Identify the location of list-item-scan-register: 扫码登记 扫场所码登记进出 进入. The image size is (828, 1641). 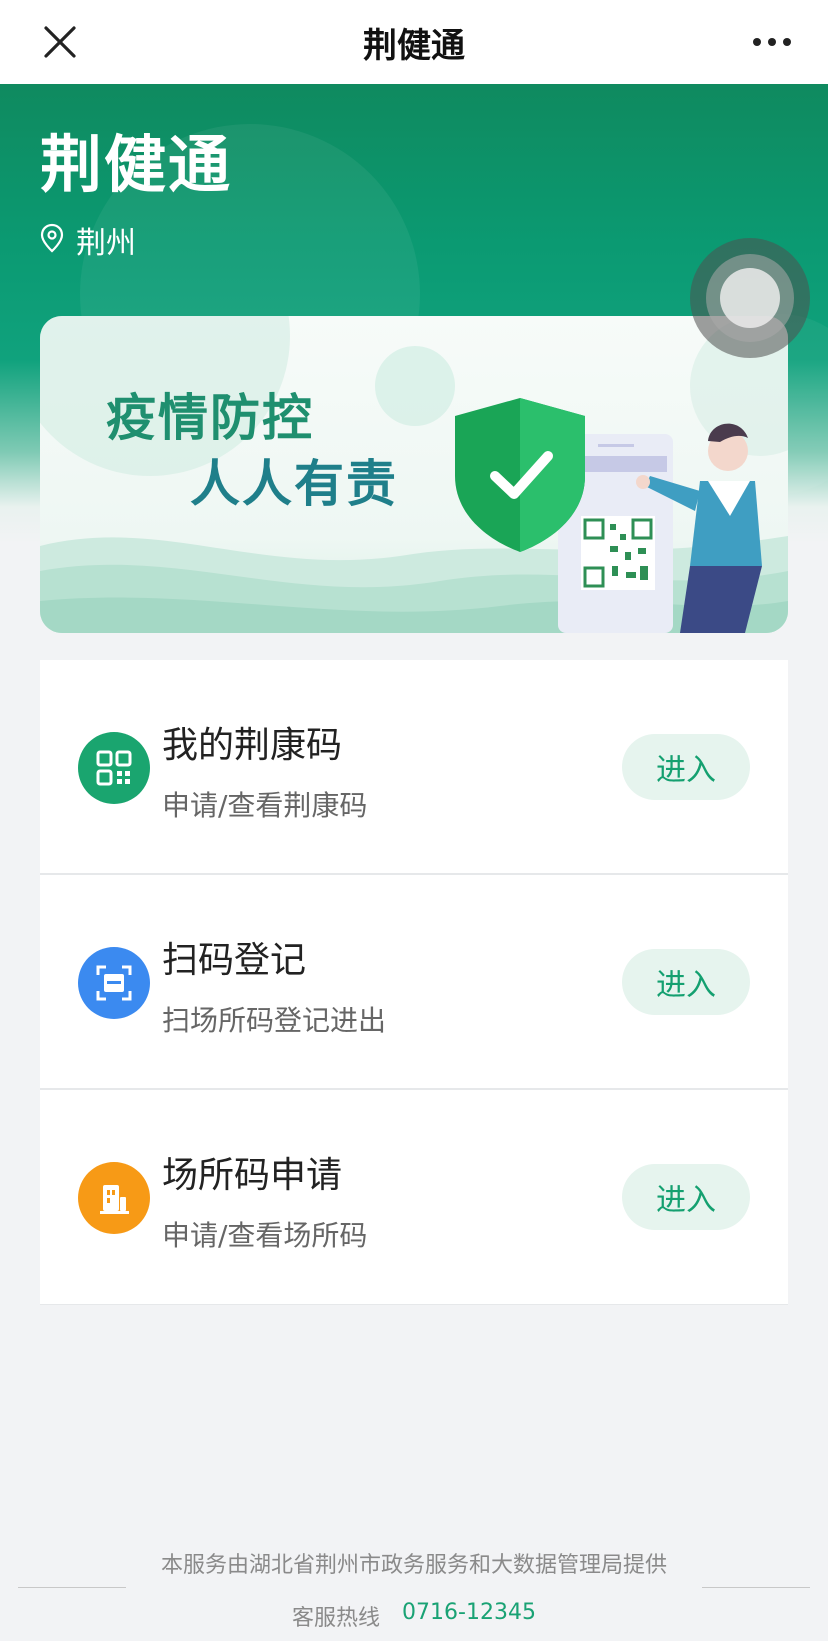
(414, 982).